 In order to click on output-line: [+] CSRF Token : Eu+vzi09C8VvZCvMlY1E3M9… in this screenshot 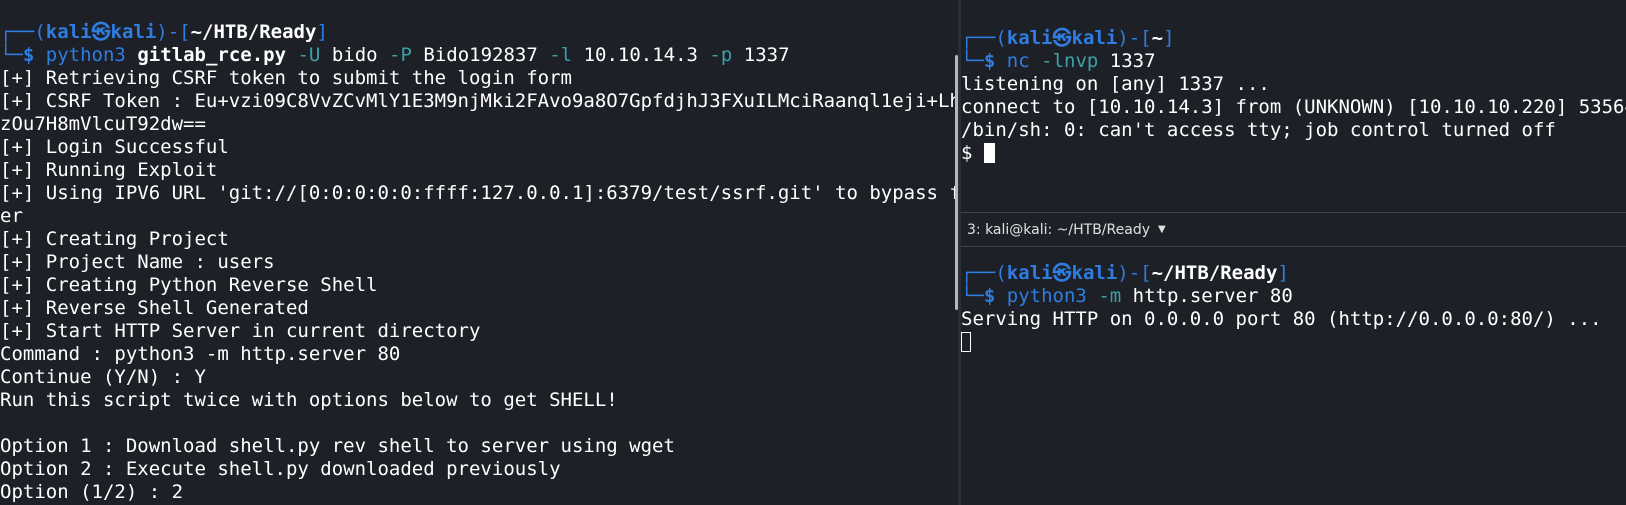, I will do `click(479, 101)`.